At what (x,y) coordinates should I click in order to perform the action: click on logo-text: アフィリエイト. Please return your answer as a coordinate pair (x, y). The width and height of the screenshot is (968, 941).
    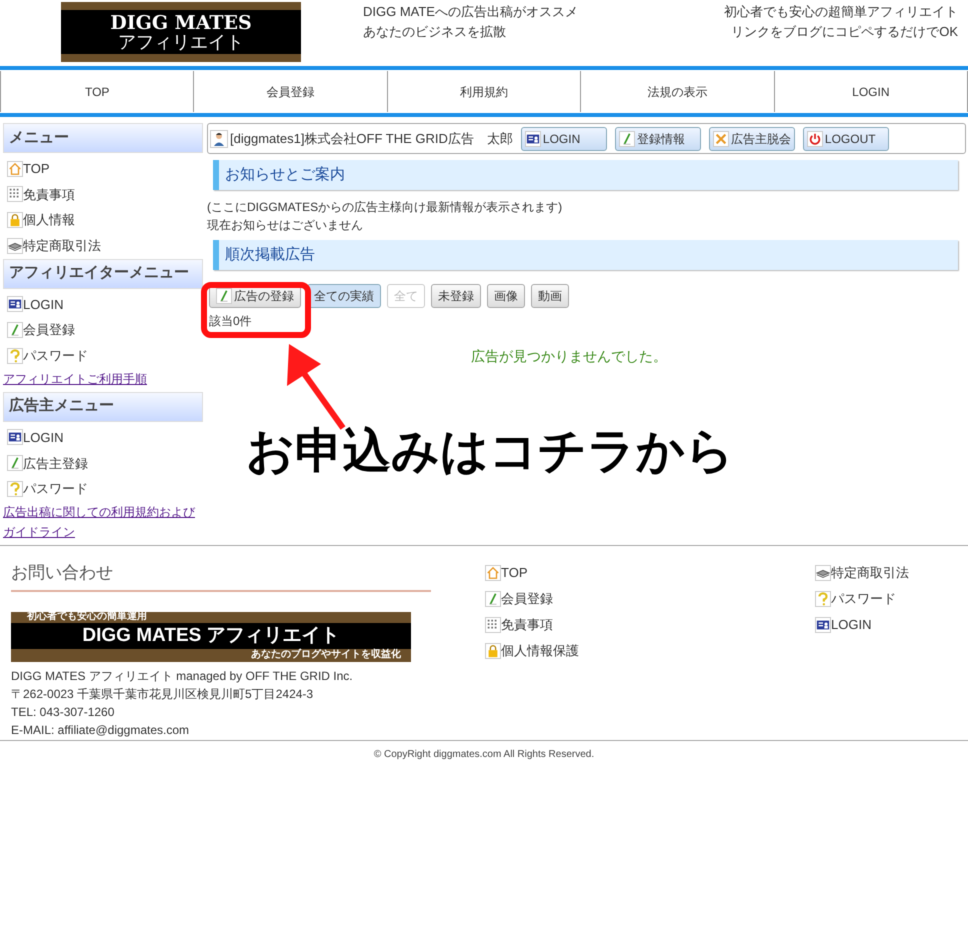
    Looking at the image, I should click on (181, 41).